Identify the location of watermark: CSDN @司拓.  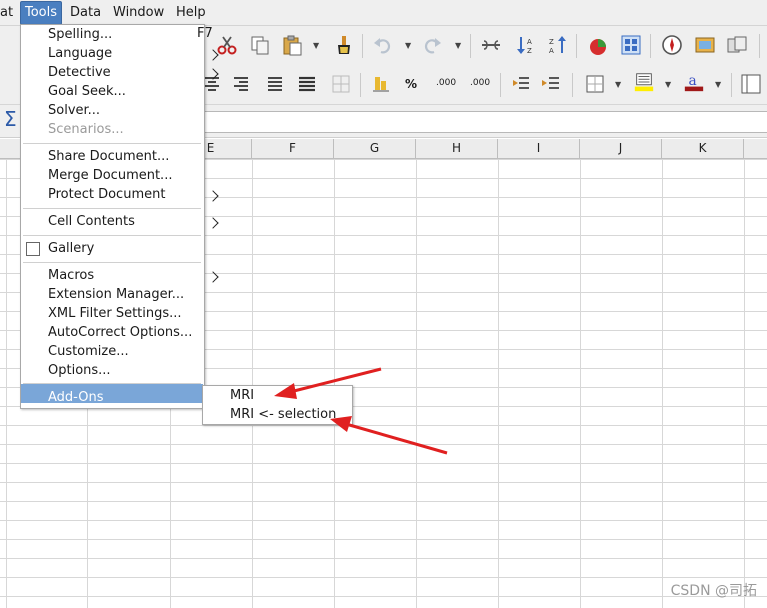
(713, 591).